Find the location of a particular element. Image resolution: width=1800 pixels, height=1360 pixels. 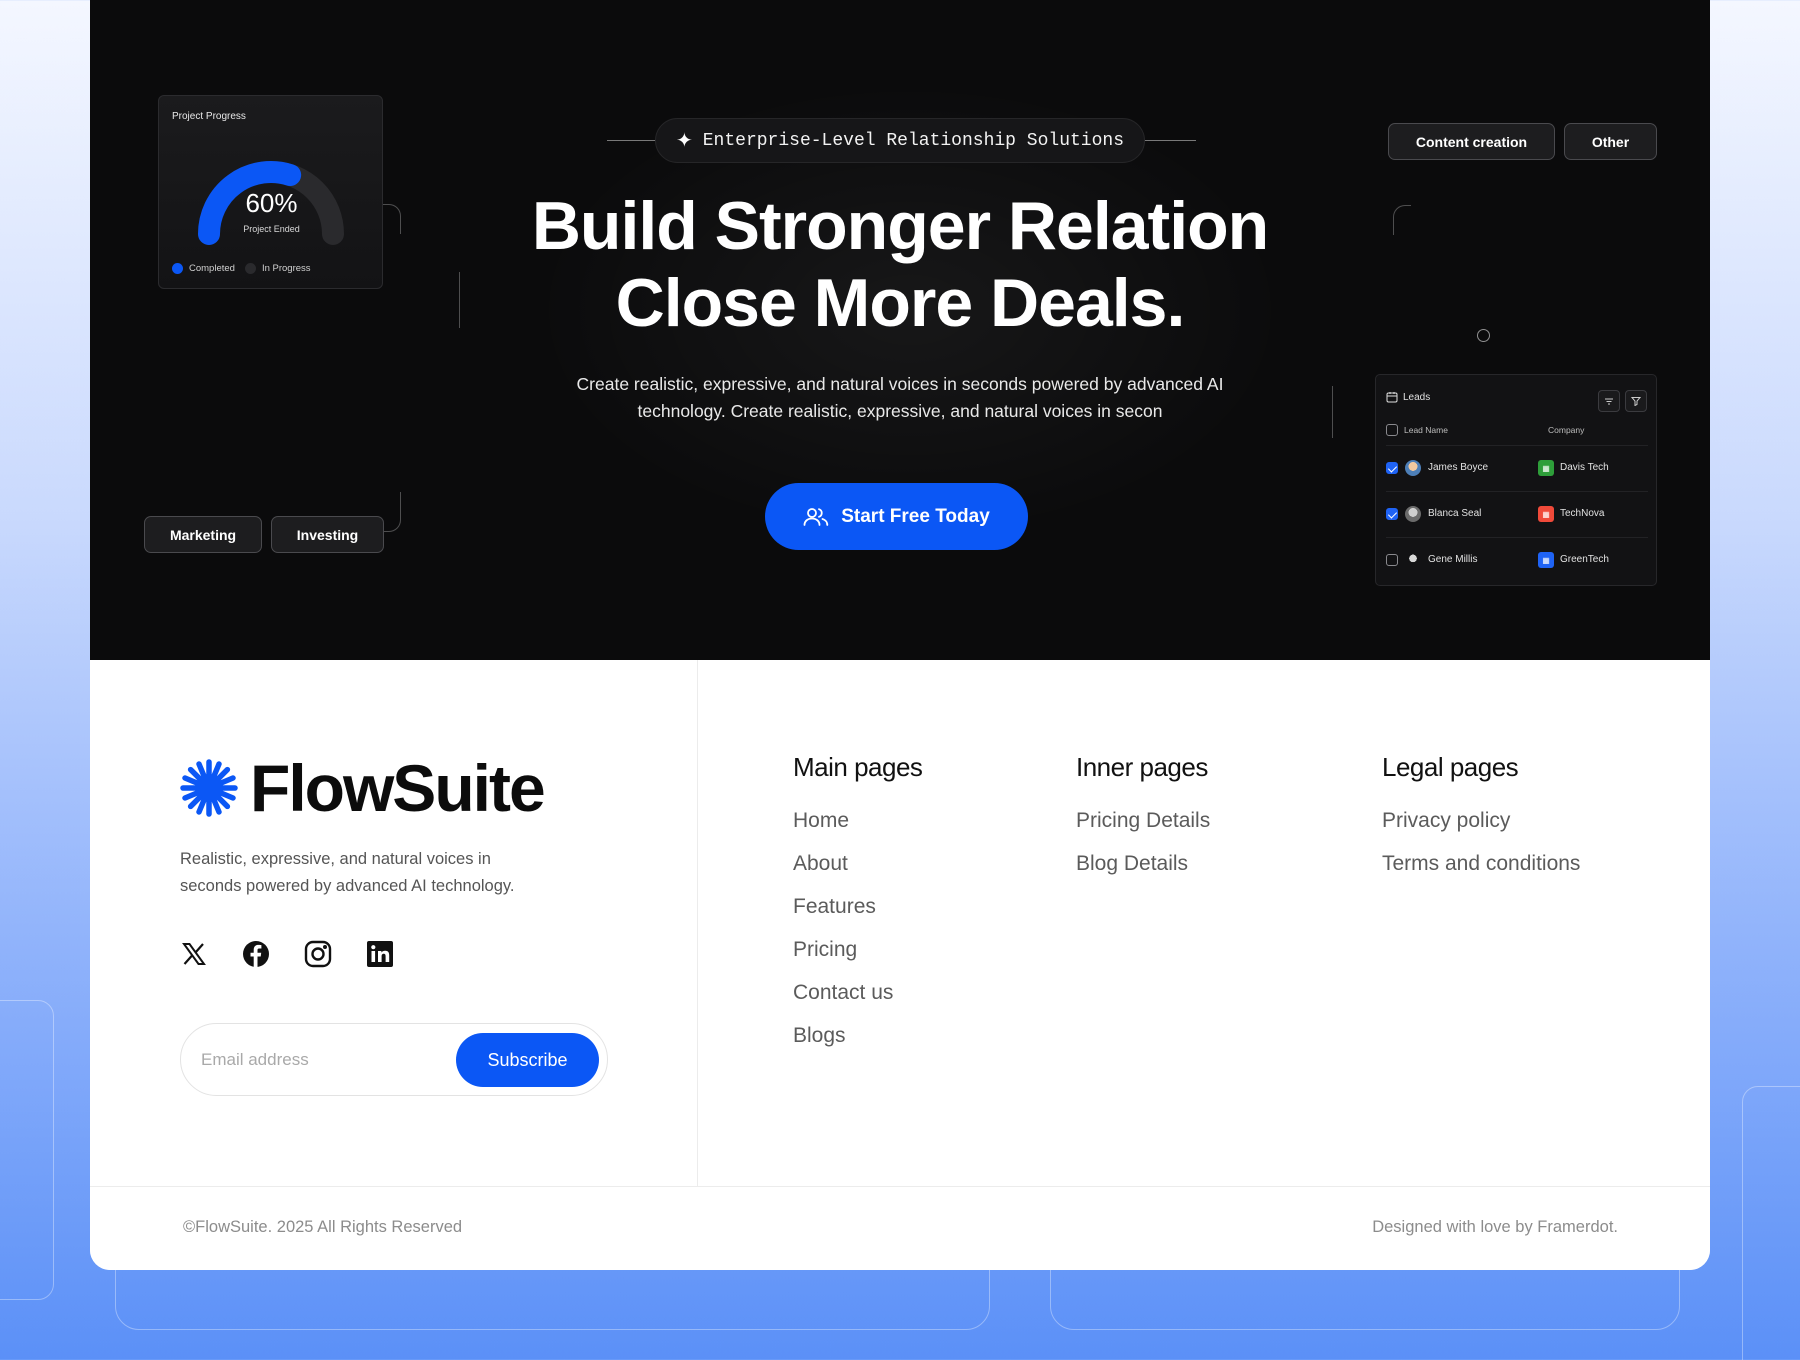

footer-link-features: Features is located at coordinates (857, 916).